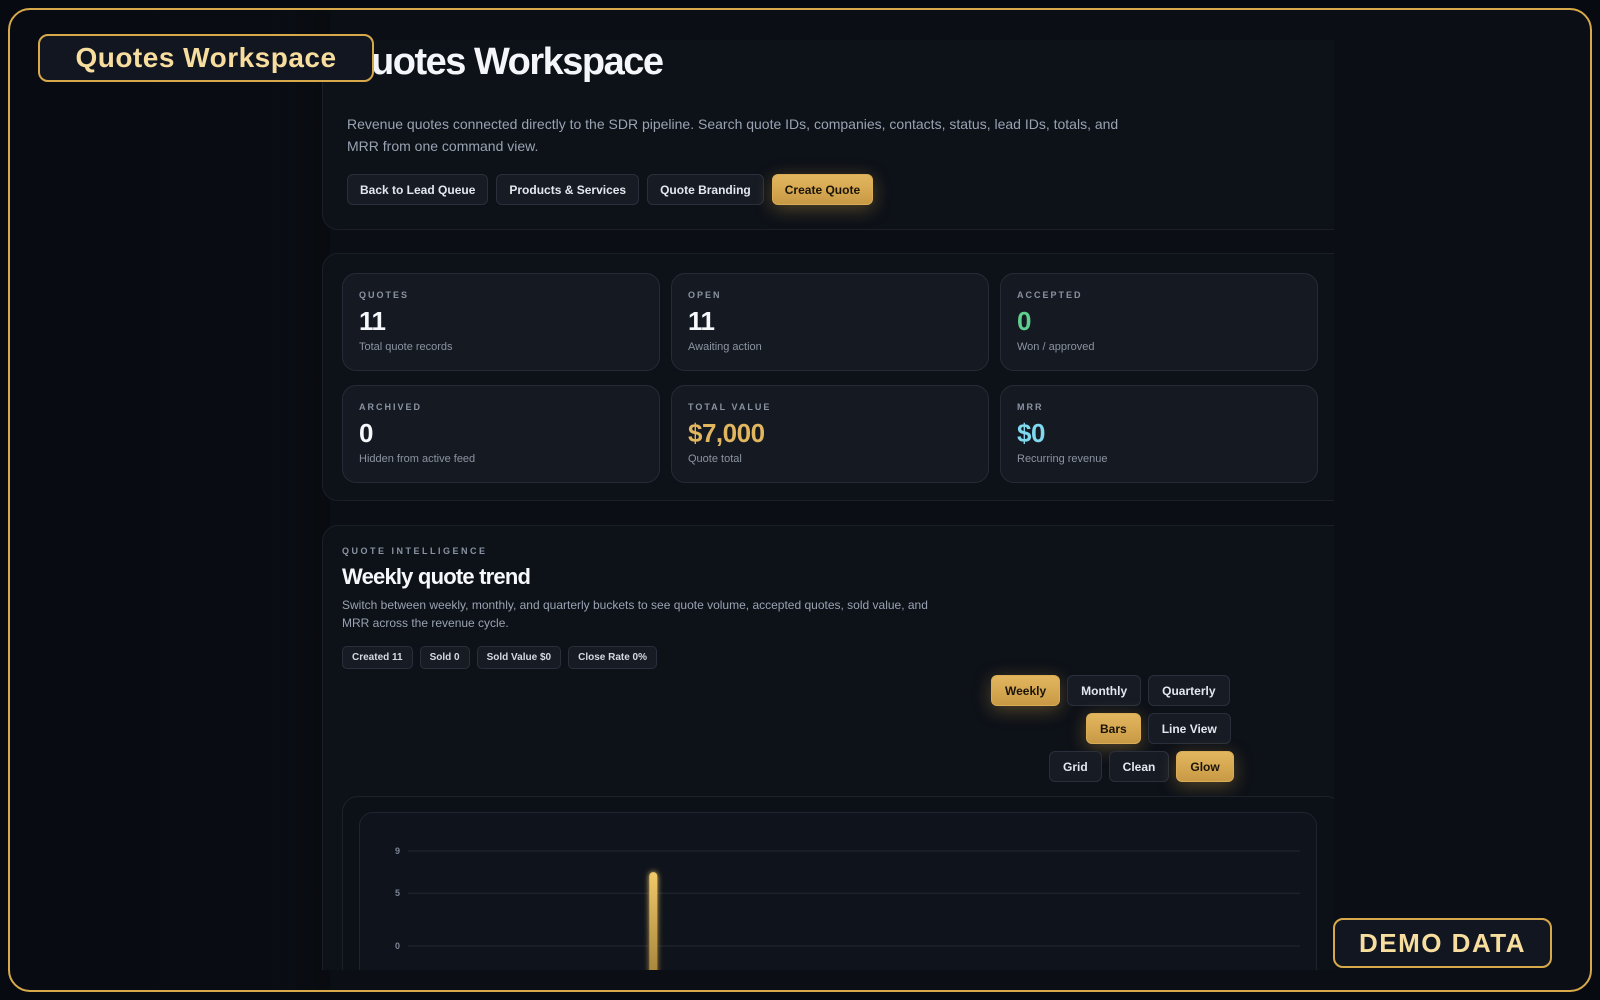 Image resolution: width=1600 pixels, height=1000 pixels. Describe the element at coordinates (206, 58) in the screenshot. I see `title-badge: Quotes Workspace` at that location.